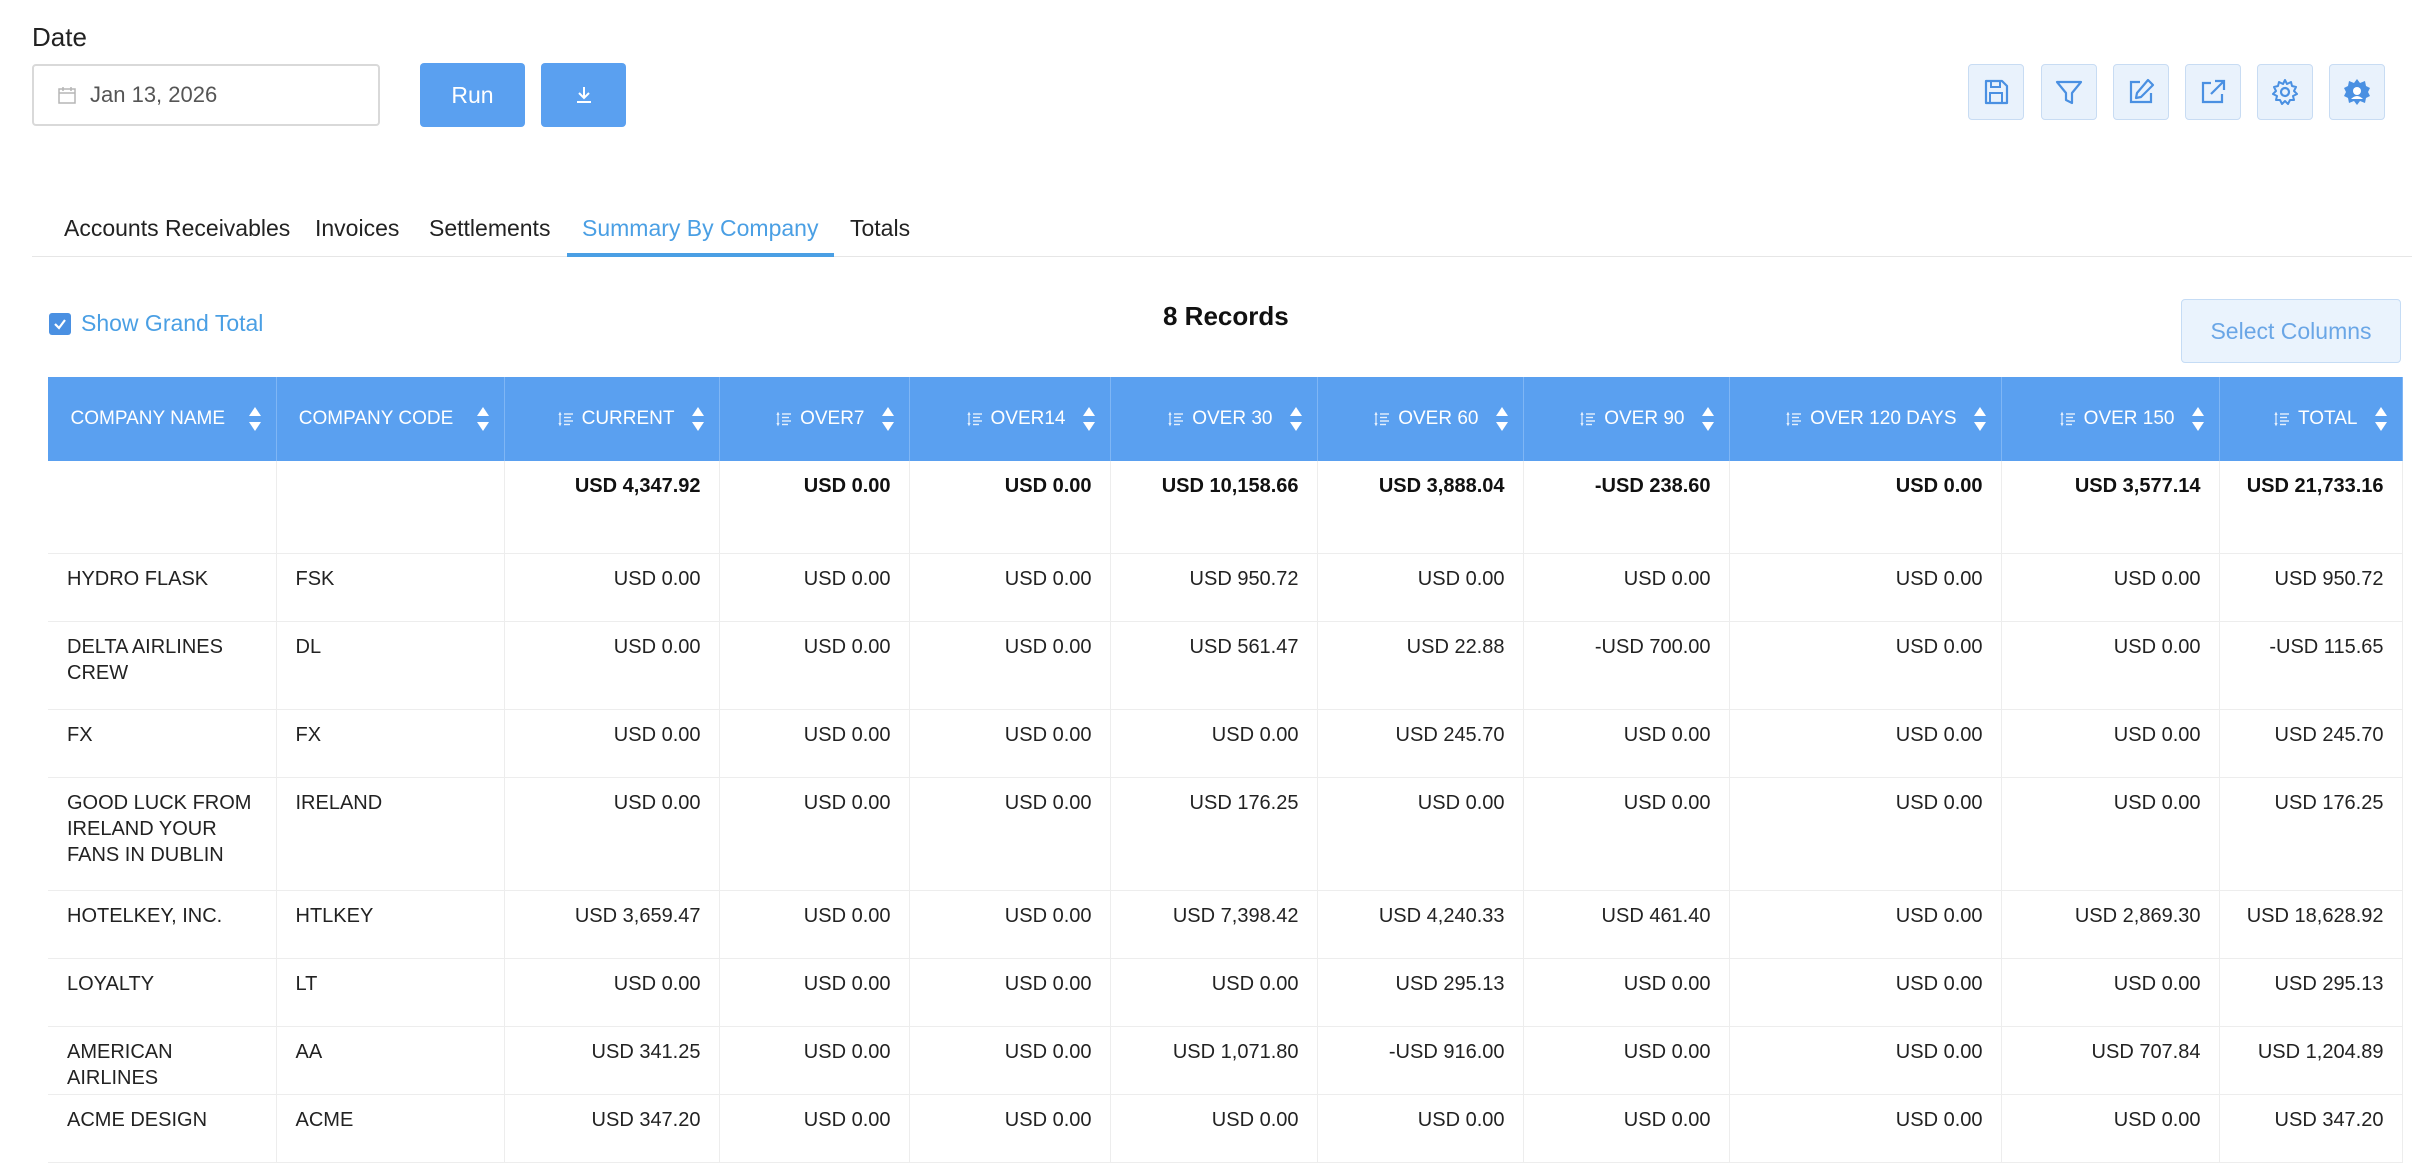  Describe the element at coordinates (162, 507) in the screenshot. I see `table-cell` at that location.